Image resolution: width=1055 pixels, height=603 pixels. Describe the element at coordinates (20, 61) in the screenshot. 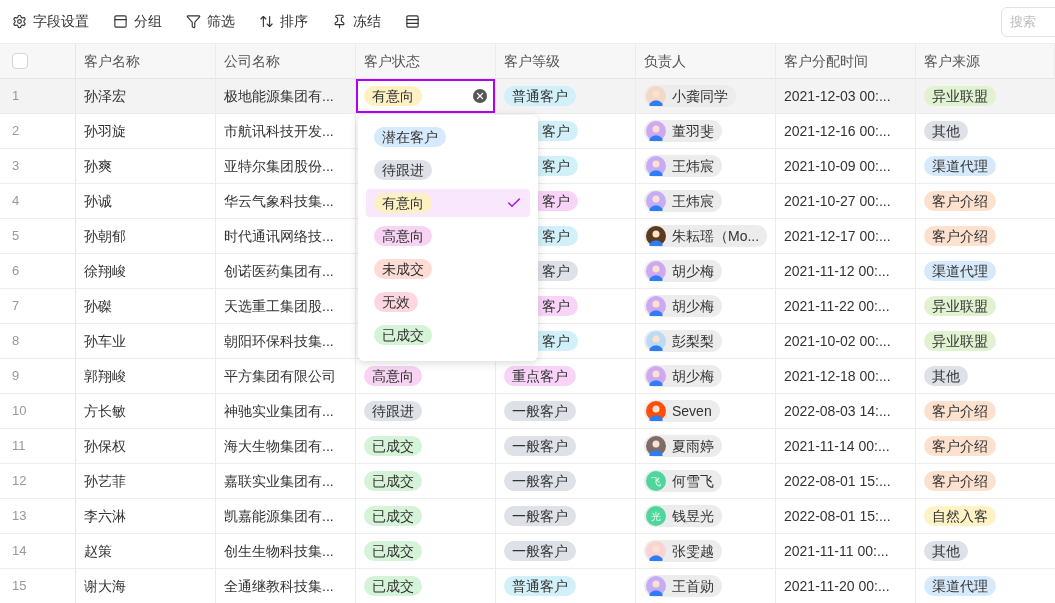

I see `checkbox` at that location.